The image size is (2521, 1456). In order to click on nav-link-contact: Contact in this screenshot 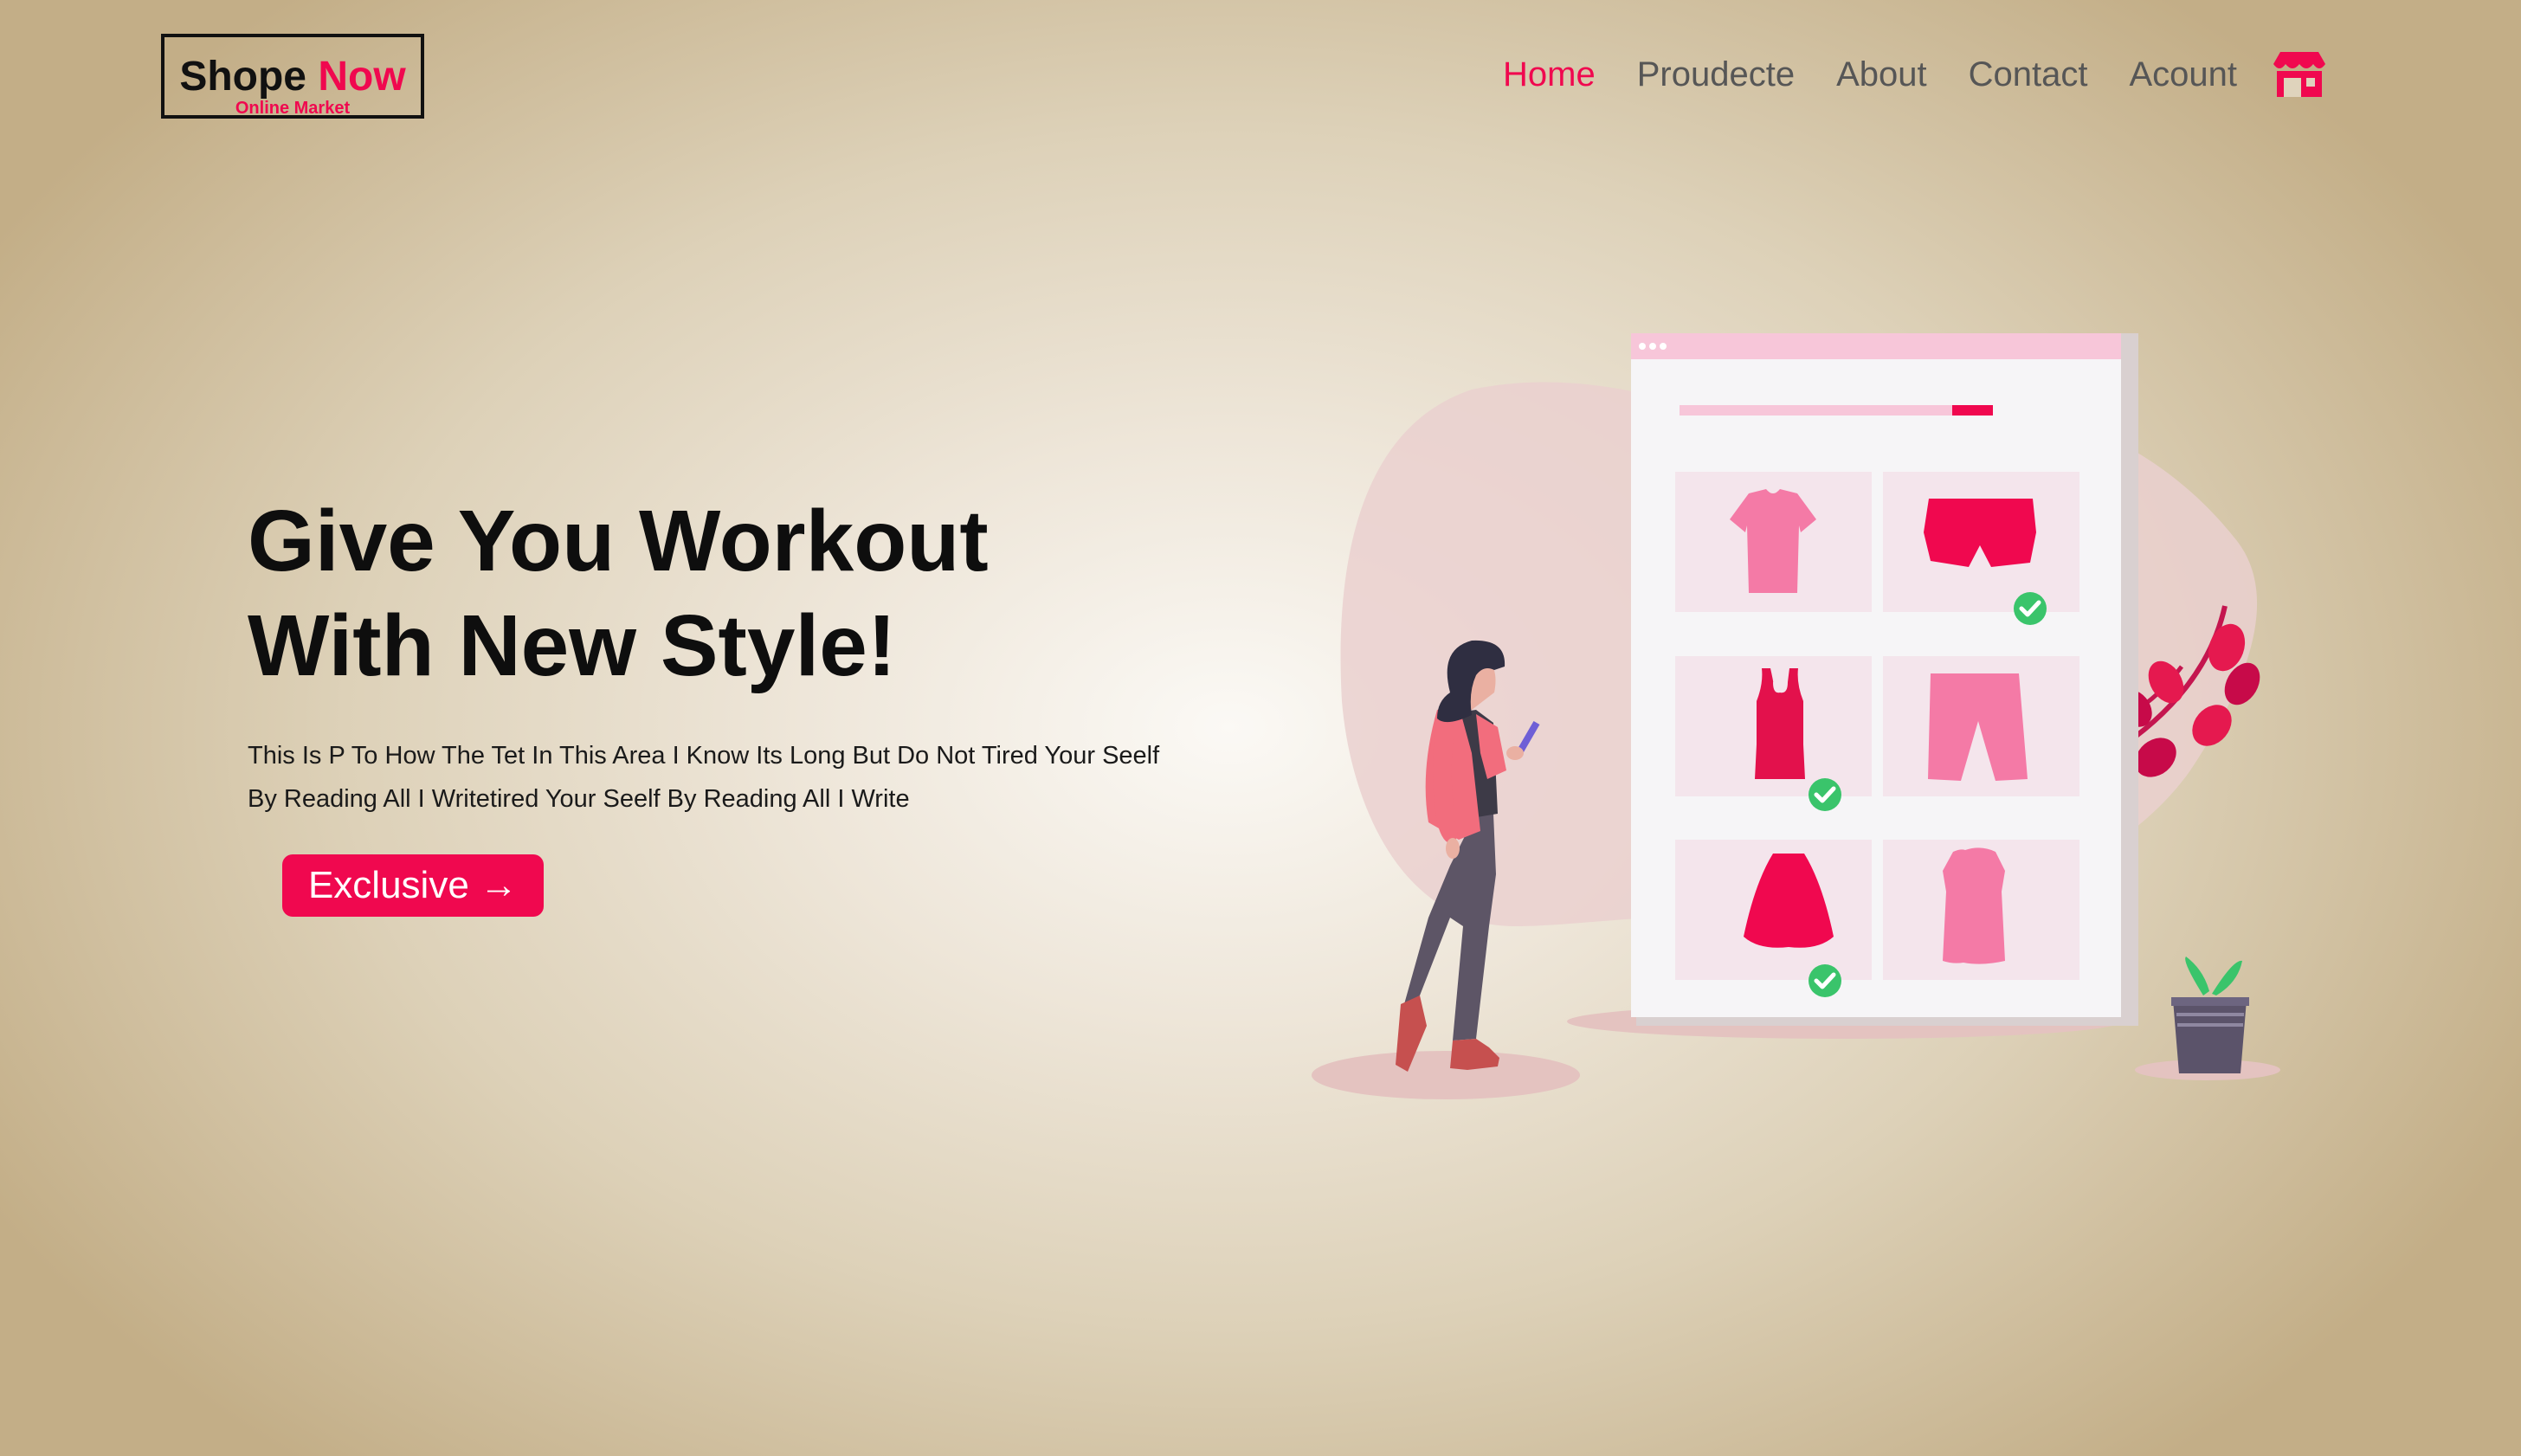, I will do `click(2028, 74)`.